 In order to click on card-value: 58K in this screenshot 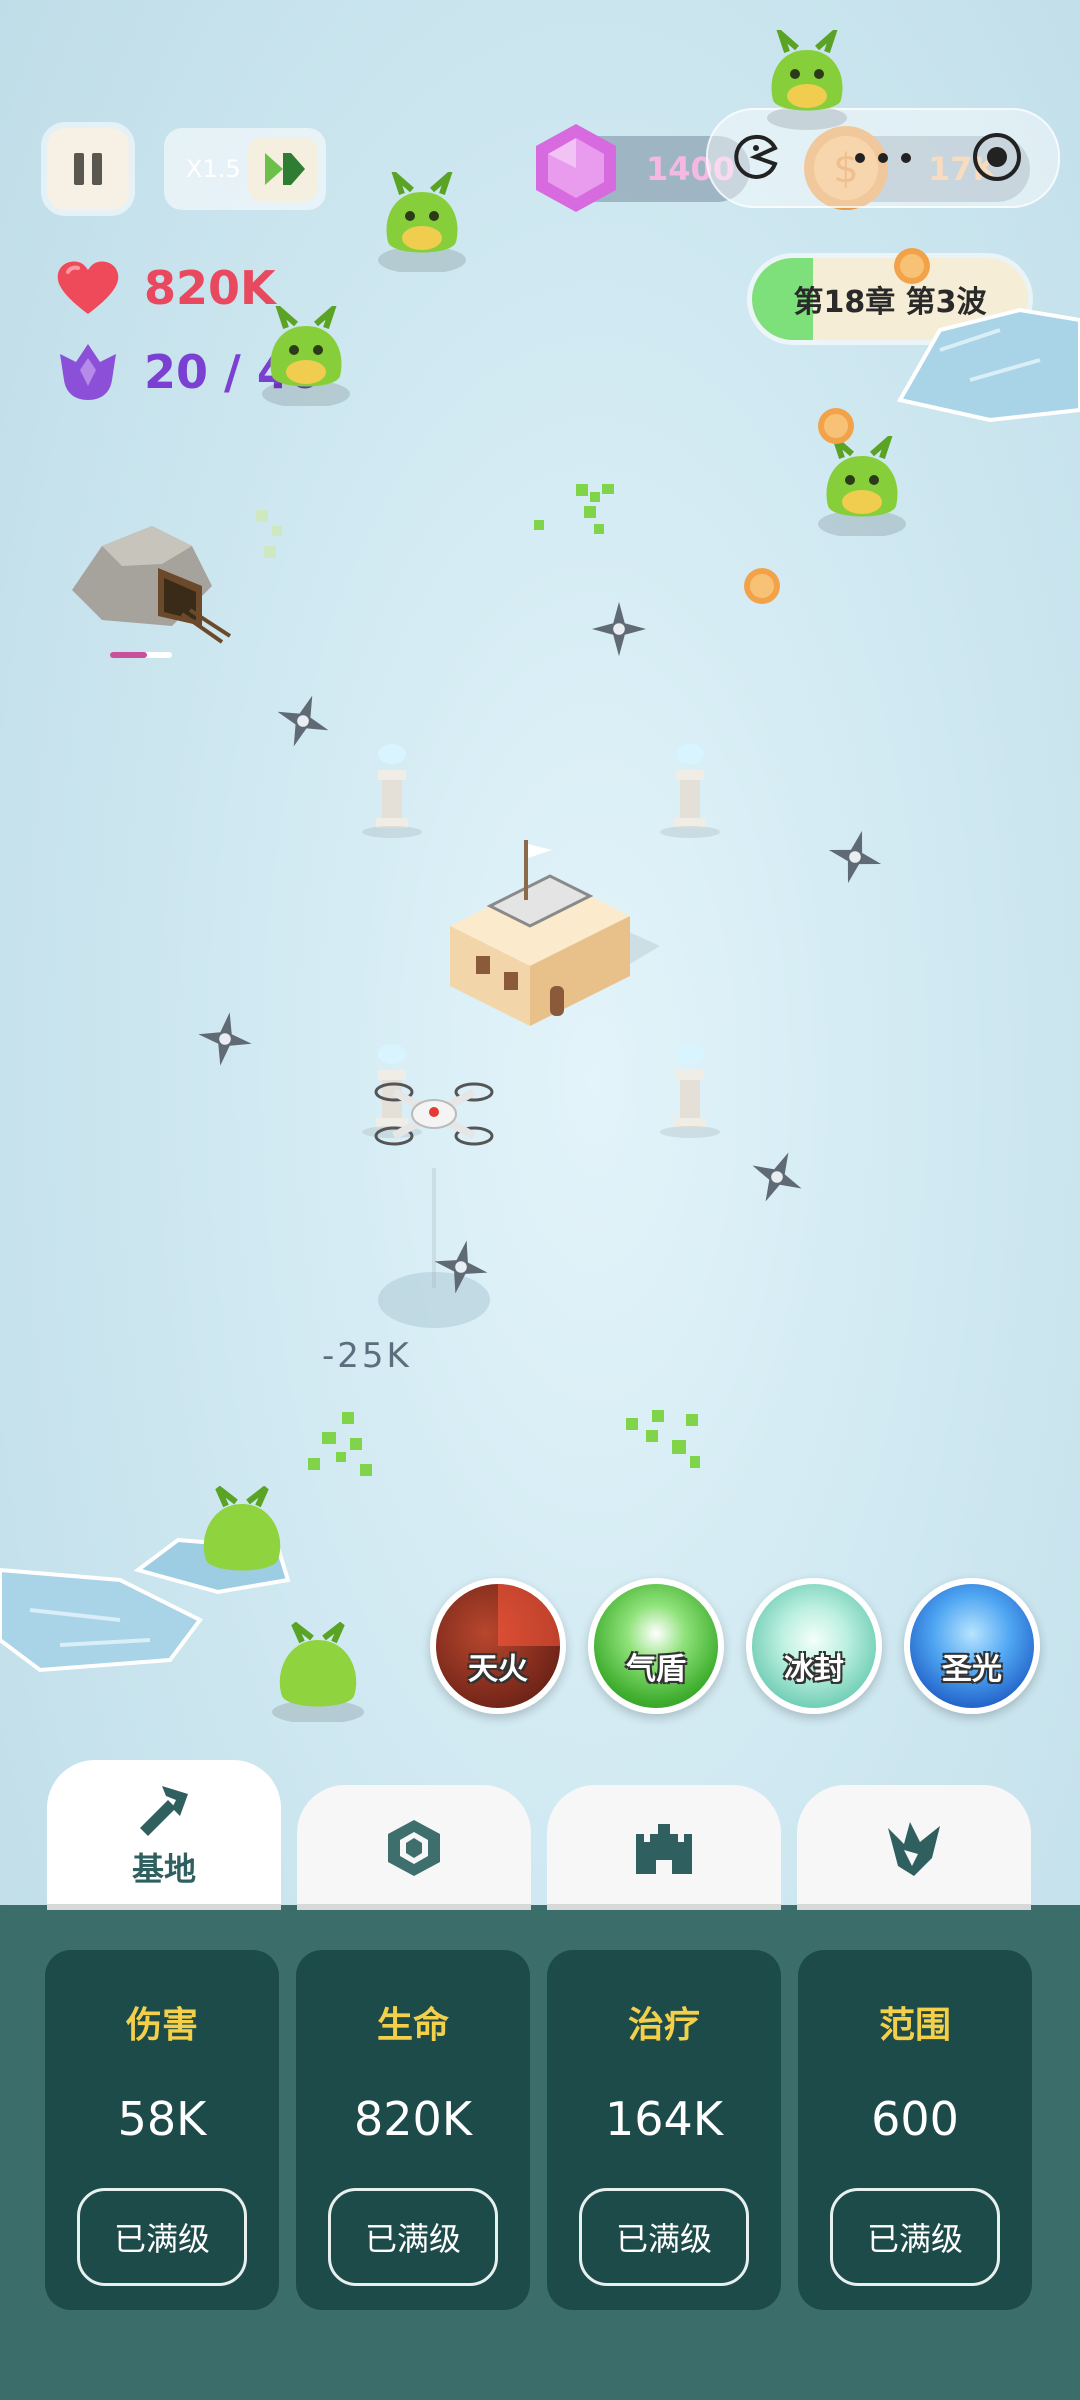, I will do `click(162, 2119)`.